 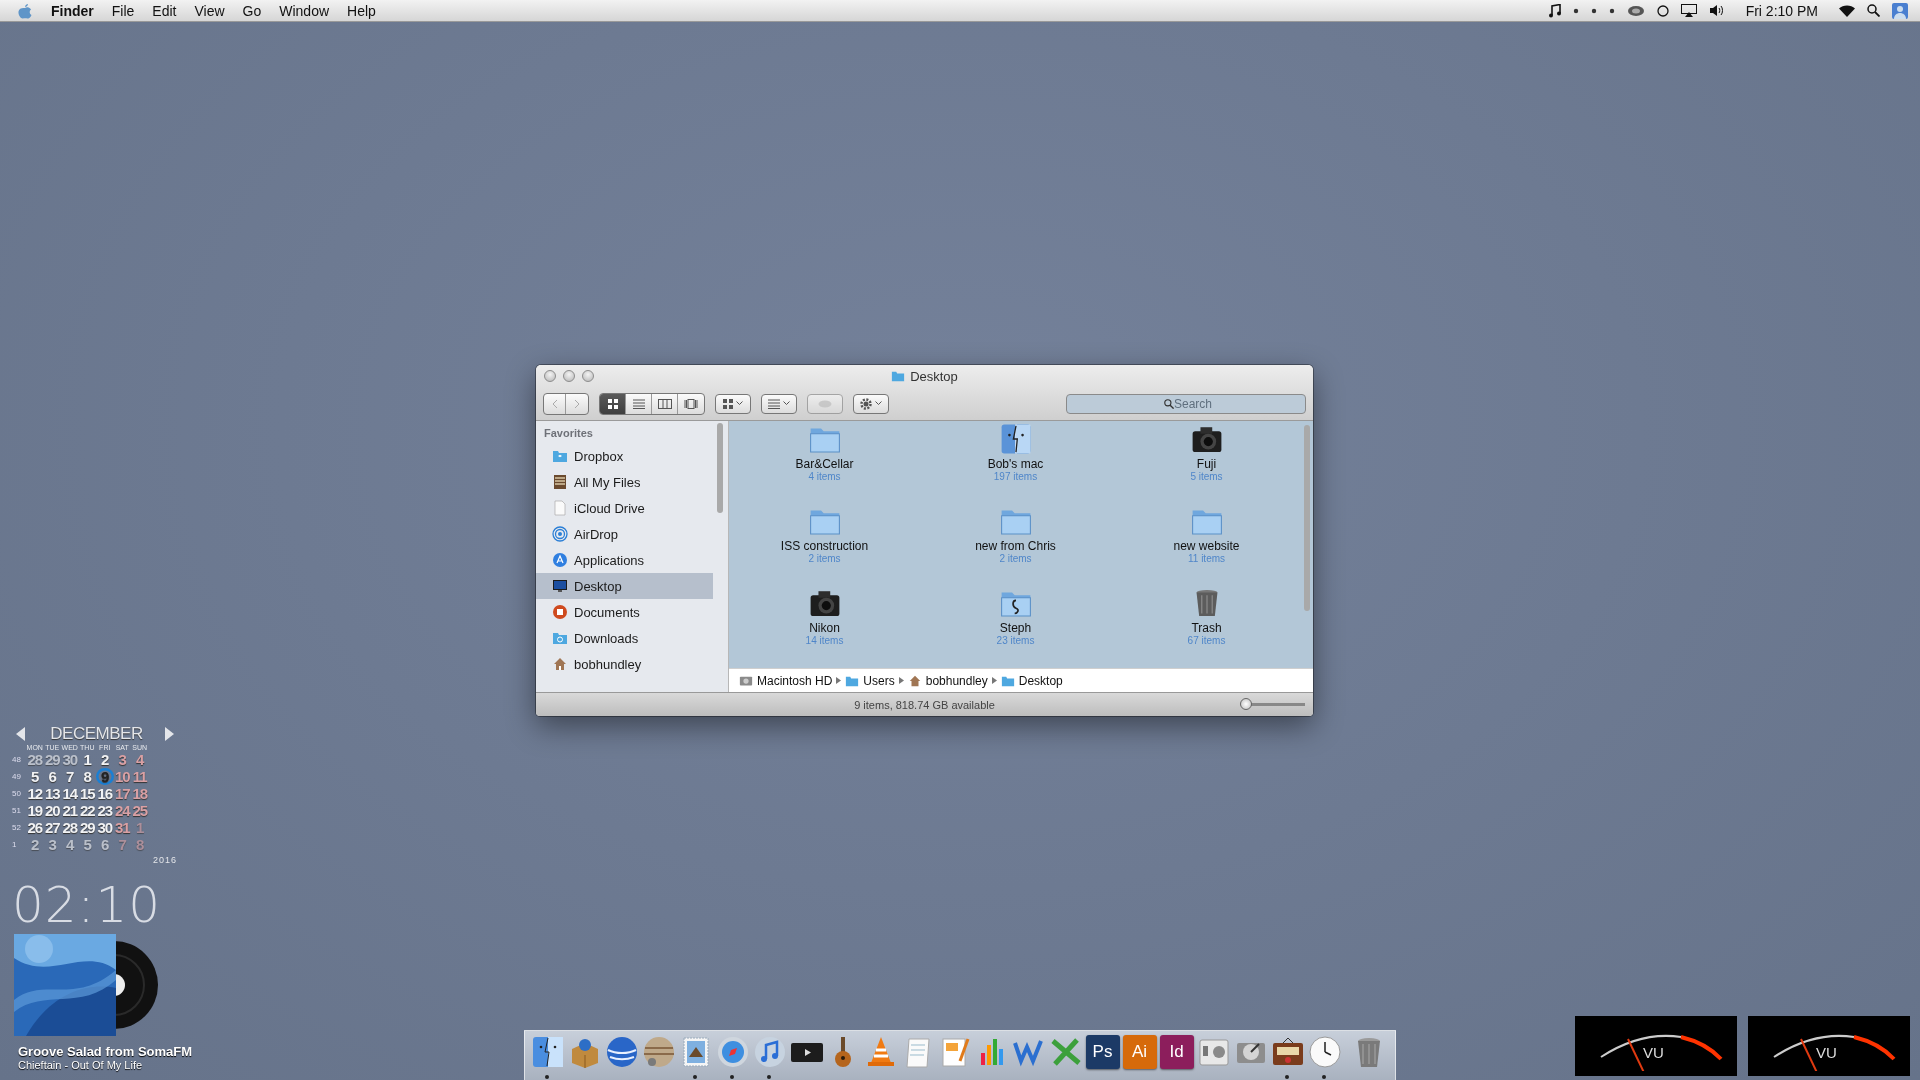 What do you see at coordinates (588, 376) in the screenshot?
I see `zoom-button` at bounding box center [588, 376].